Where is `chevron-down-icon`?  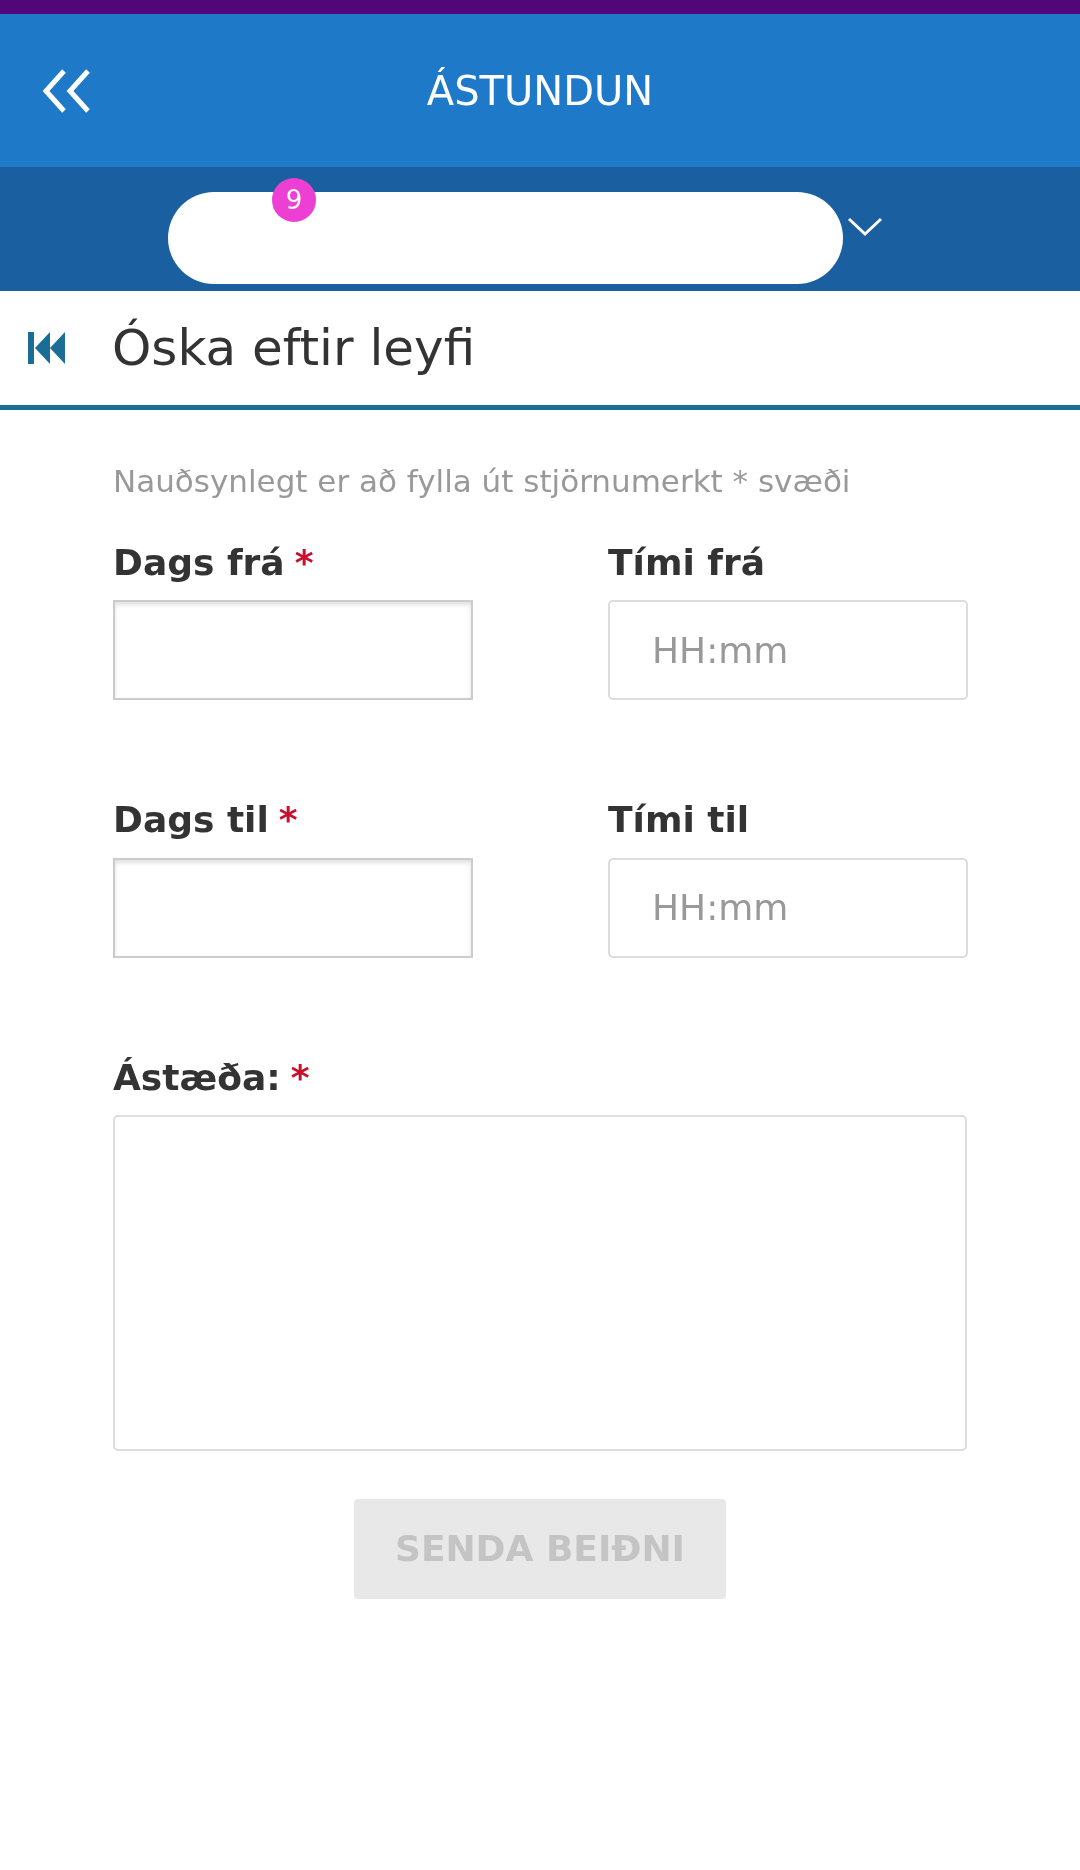
chevron-down-icon is located at coordinates (865, 227).